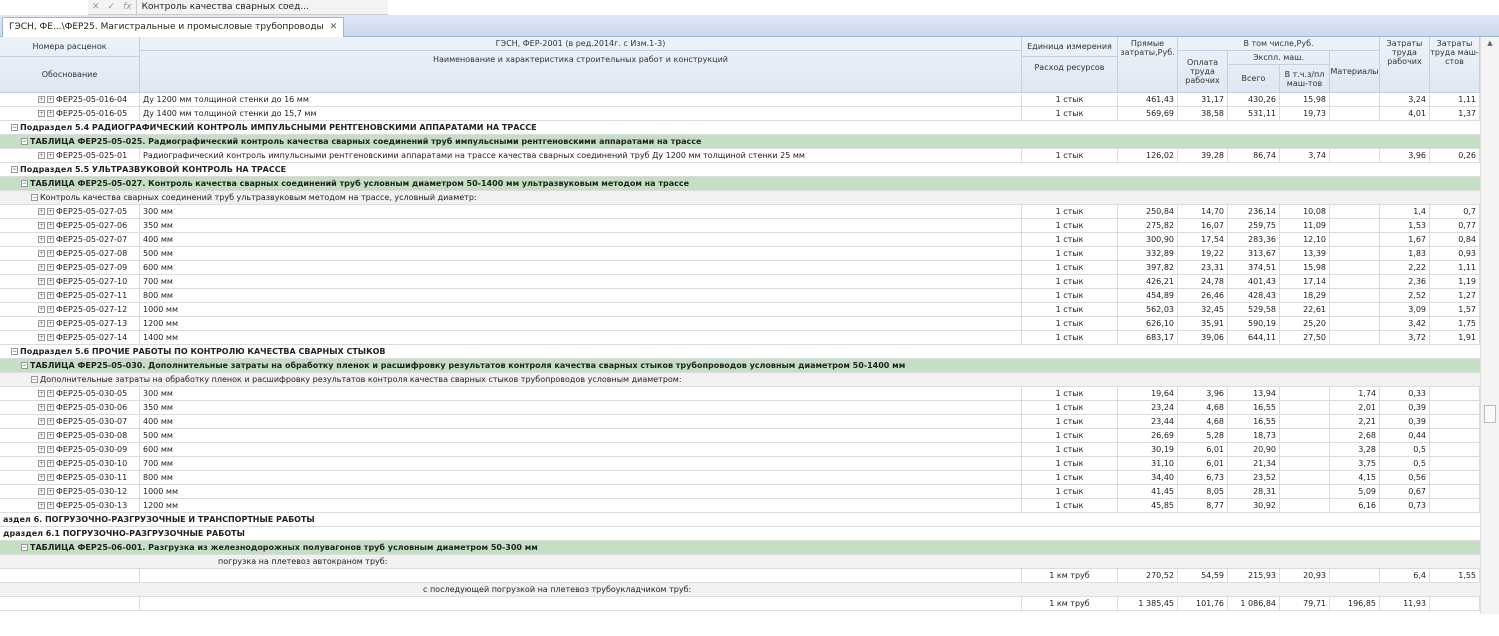 This screenshot has width=1499, height=636. Describe the element at coordinates (1070, 75) in the screenshot. I see `col-resource-header: Расход ресурсов` at that location.